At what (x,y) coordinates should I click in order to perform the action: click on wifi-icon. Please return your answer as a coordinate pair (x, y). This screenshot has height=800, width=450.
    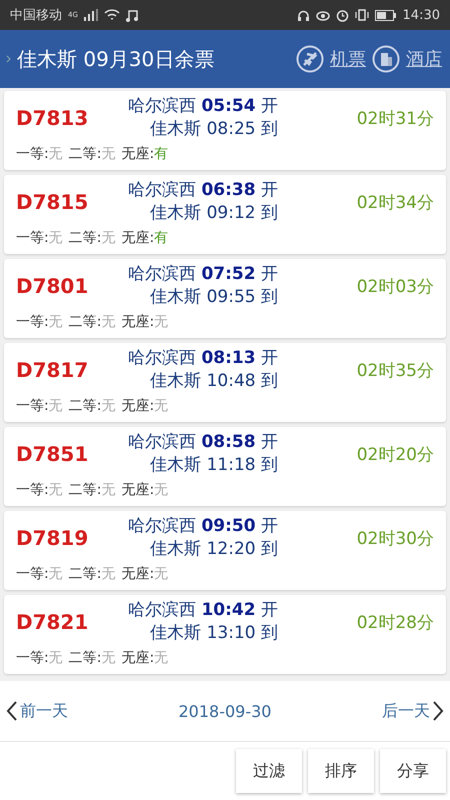
    Looking at the image, I should click on (112, 15).